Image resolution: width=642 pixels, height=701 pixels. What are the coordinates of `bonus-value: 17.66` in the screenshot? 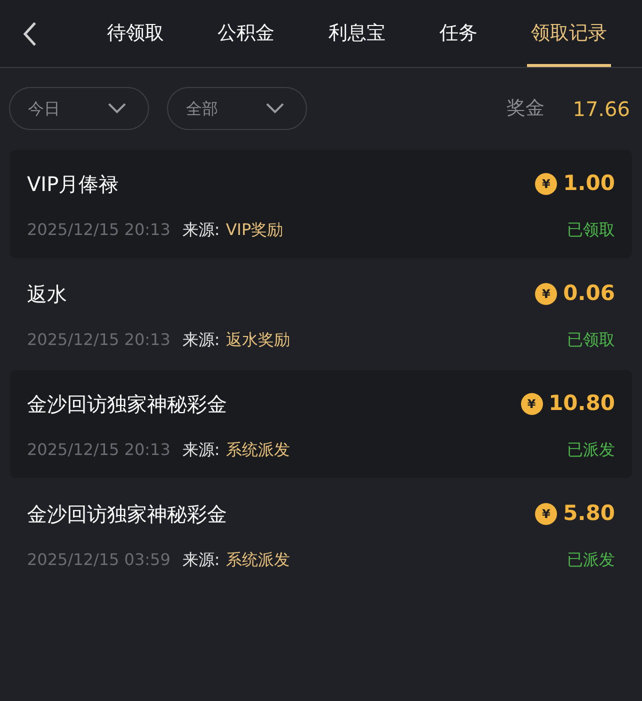 It's located at (601, 109).